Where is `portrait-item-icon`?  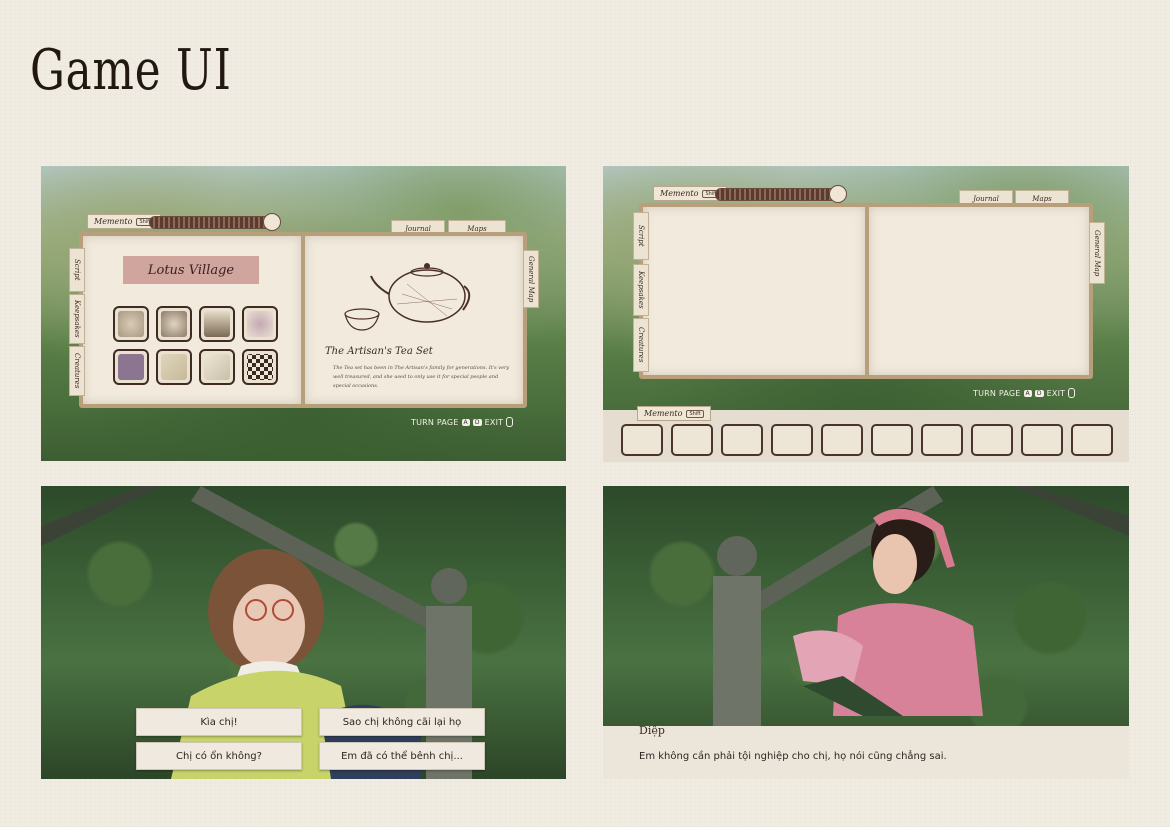
portrait-item-icon is located at coordinates (217, 324).